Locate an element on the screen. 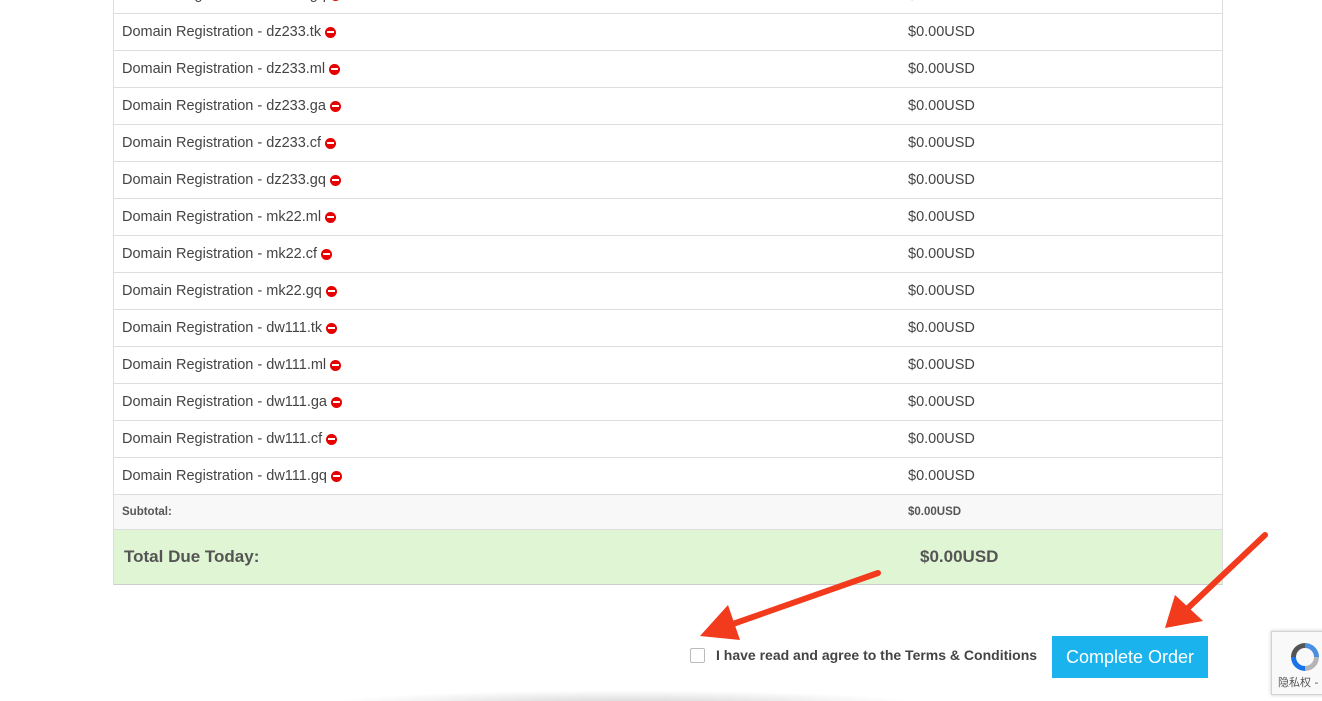  bottom-shadow is located at coordinates (625, 695).